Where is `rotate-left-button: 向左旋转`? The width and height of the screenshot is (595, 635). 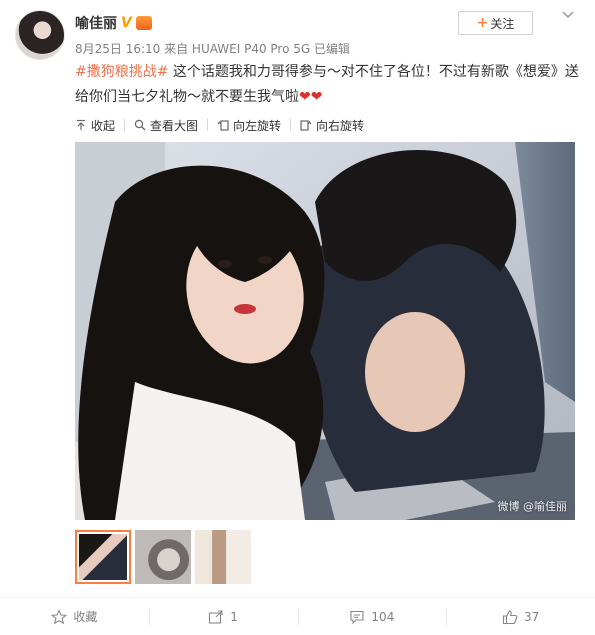 rotate-left-button: 向左旋转 is located at coordinates (249, 125).